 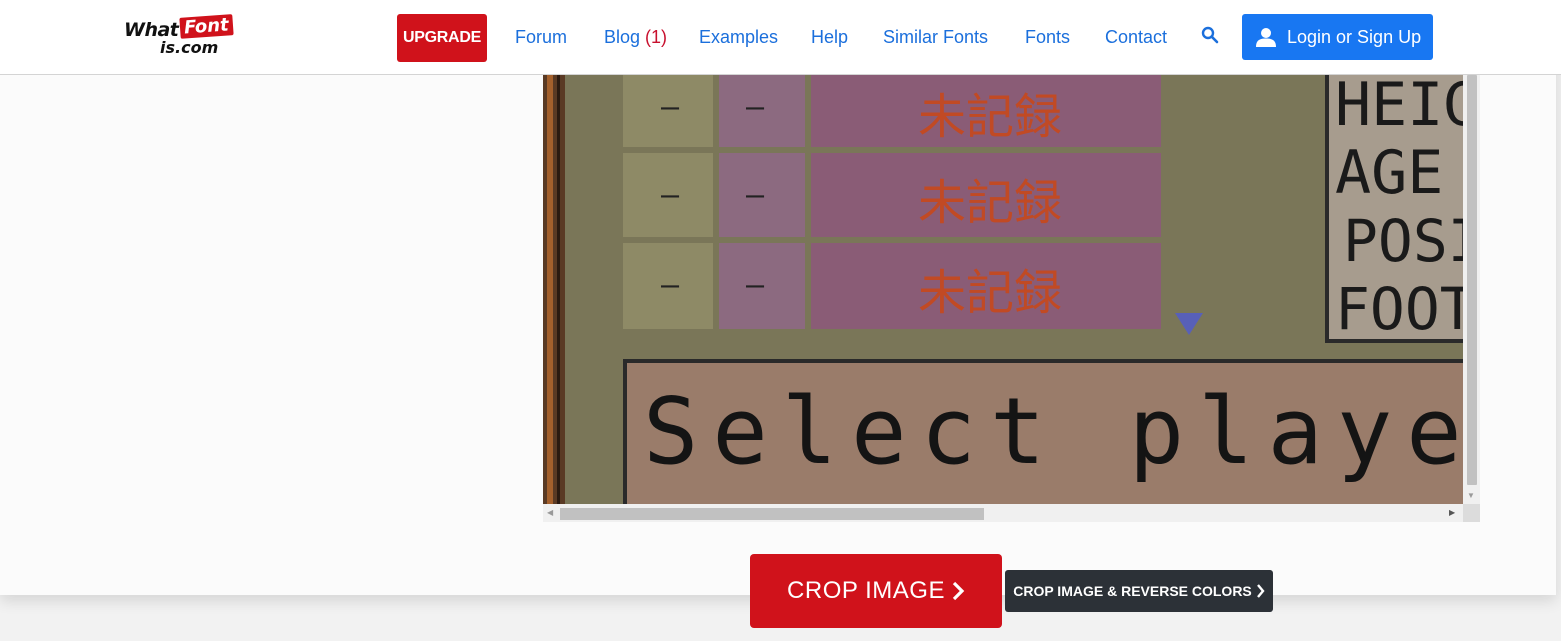 I want to click on stat-label: POSI, so click(x=1403, y=241).